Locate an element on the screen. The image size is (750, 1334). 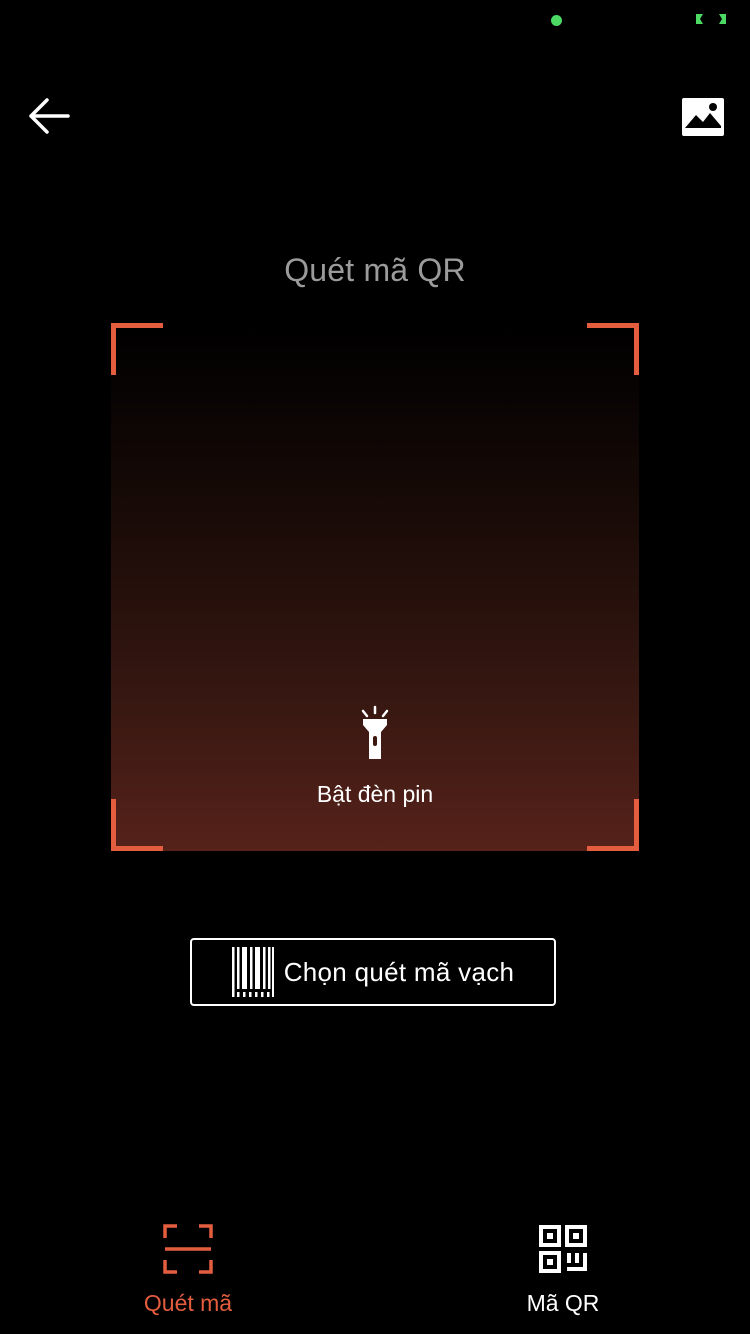
gallery-button is located at coordinates (703, 117).